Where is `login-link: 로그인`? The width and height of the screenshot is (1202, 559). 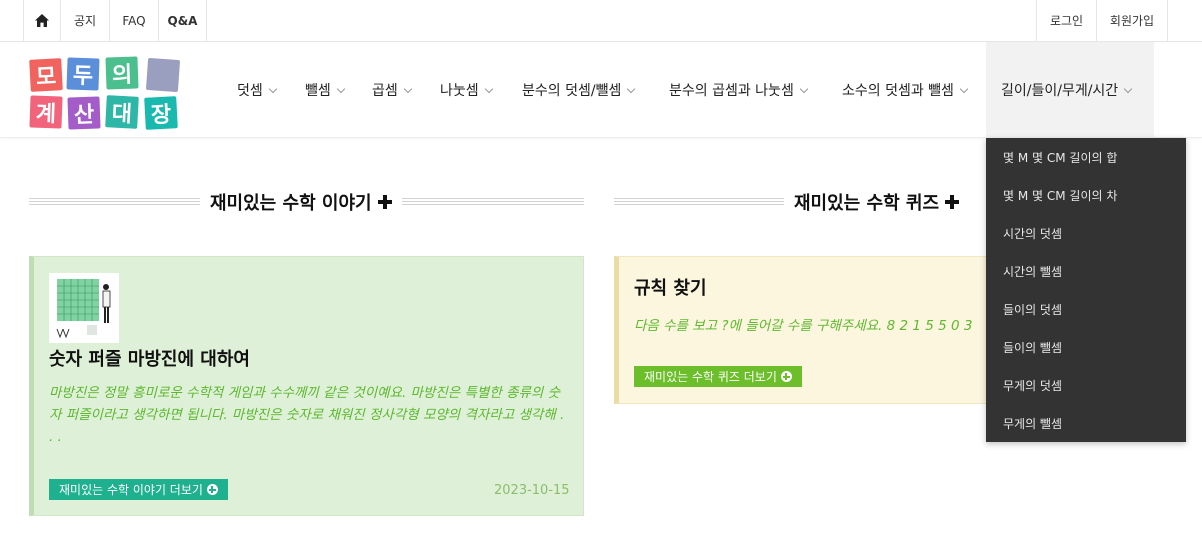 login-link: 로그인 is located at coordinates (1066, 20).